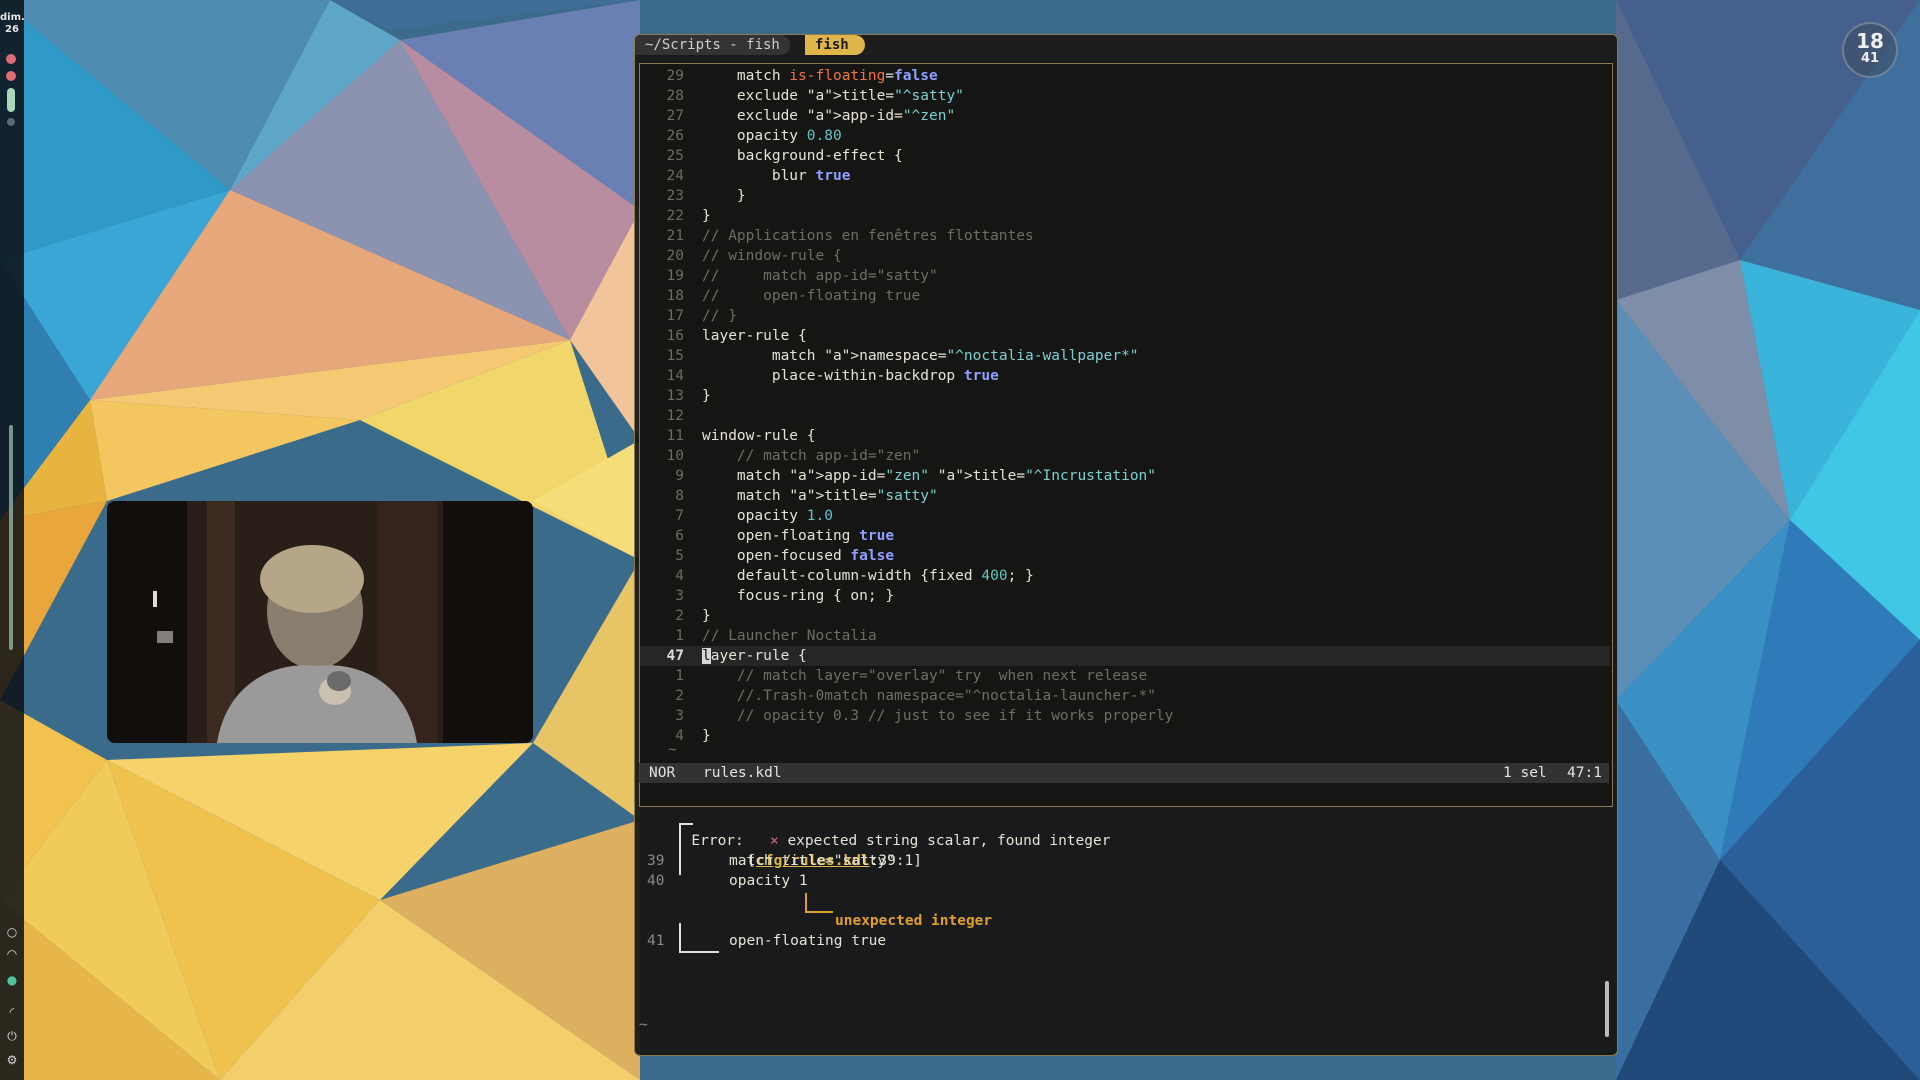 The image size is (1920, 1080). What do you see at coordinates (679, 516) in the screenshot?
I see `line-number: 7` at bounding box center [679, 516].